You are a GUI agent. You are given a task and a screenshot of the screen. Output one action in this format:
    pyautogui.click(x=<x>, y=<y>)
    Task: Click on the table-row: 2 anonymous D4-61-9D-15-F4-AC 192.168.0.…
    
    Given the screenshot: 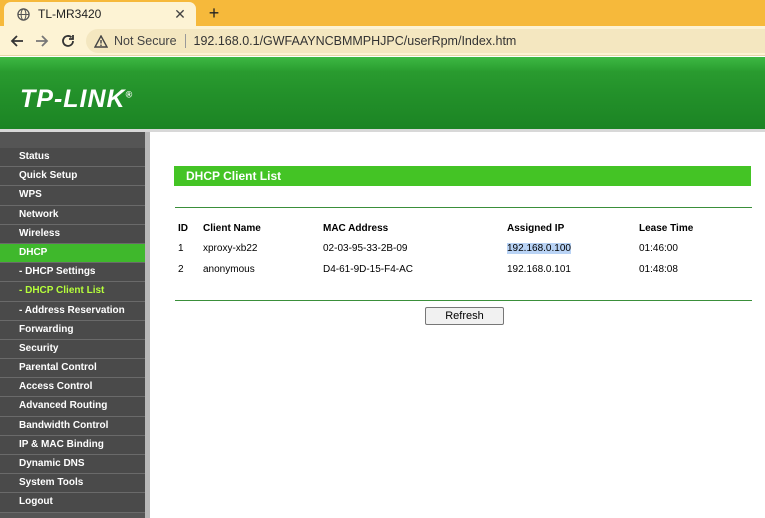 What is the action you would take?
    pyautogui.click(x=463, y=272)
    